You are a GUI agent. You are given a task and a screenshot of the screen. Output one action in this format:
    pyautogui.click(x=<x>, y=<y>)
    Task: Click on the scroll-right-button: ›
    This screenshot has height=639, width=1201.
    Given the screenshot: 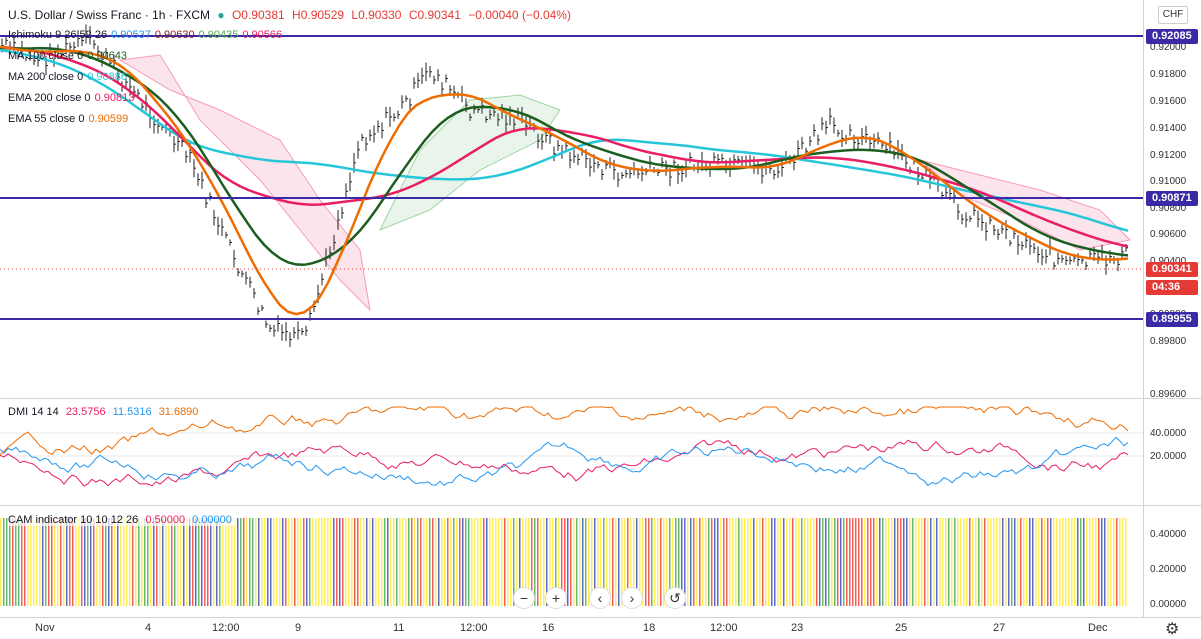 What is the action you would take?
    pyautogui.click(x=632, y=598)
    